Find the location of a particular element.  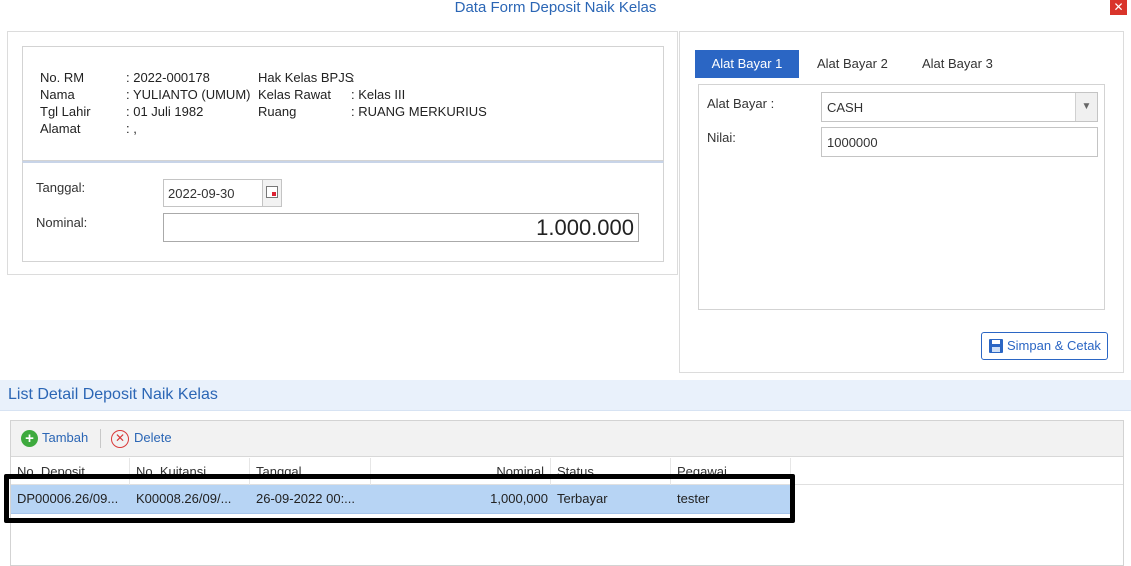

no-rm-value: : 2022-000178 is located at coordinates (168, 77).